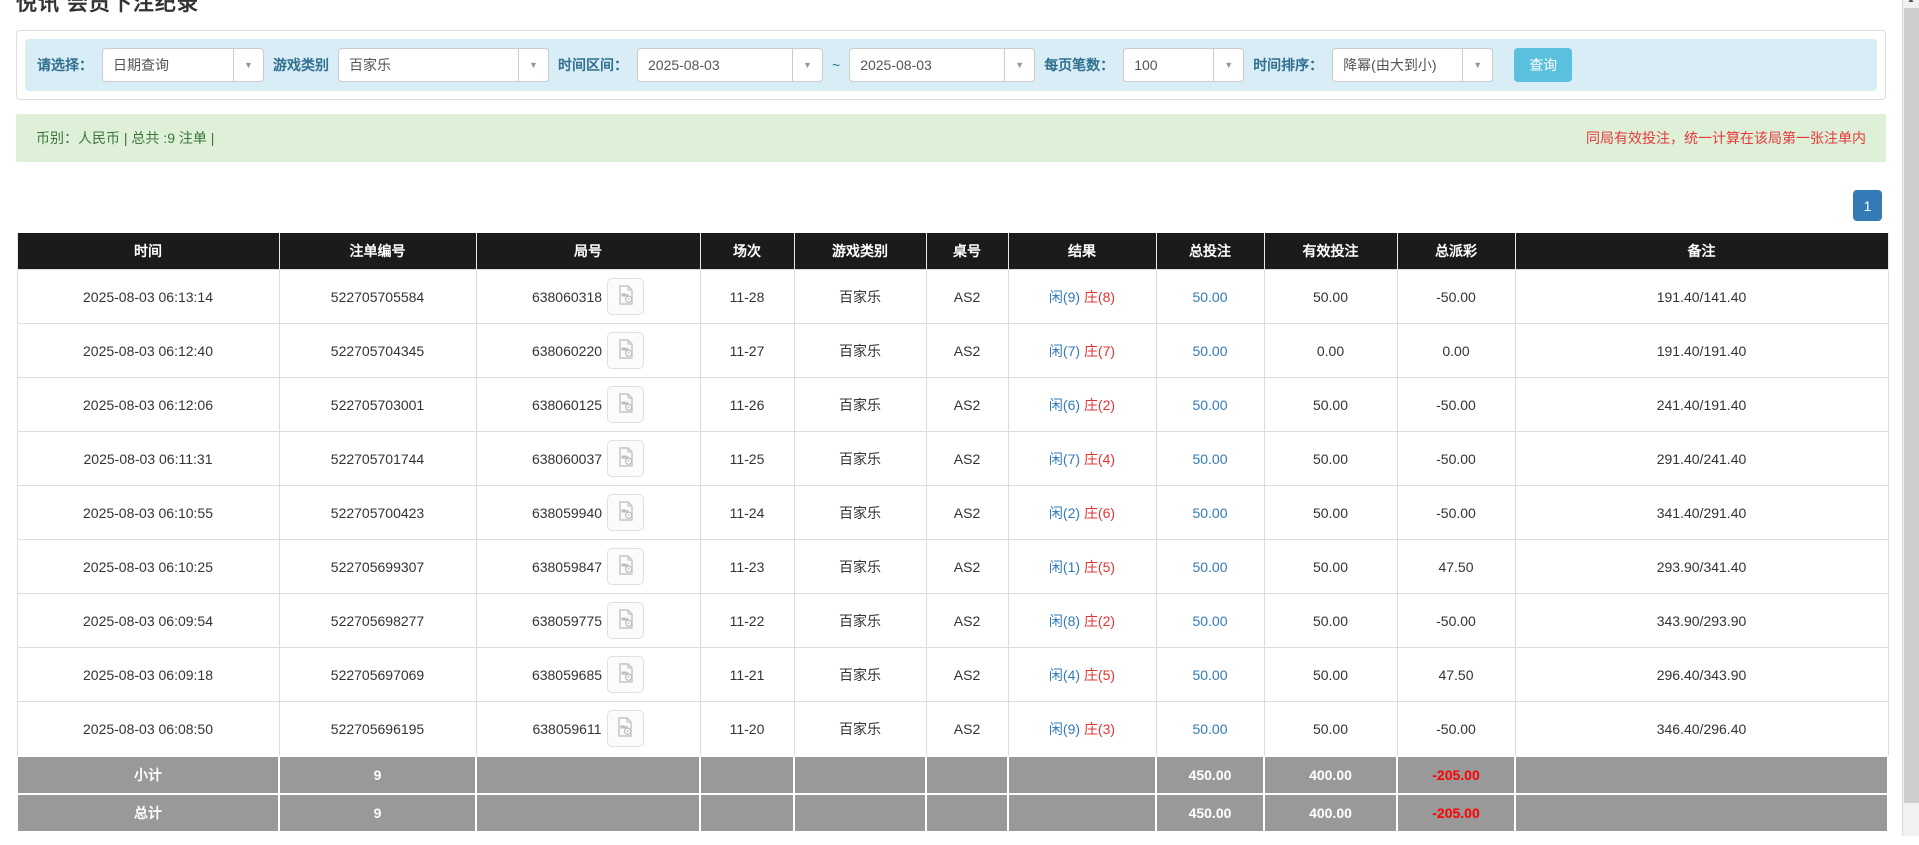 The width and height of the screenshot is (1919, 845). I want to click on date-to-value: 2025-08-03, so click(896, 65).